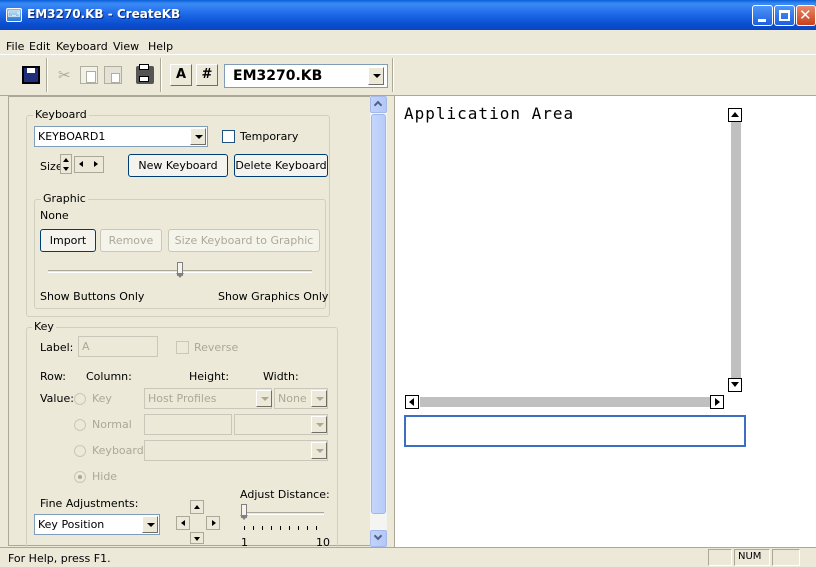 The image size is (816, 567). I want to click on menu-view: View, so click(126, 46).